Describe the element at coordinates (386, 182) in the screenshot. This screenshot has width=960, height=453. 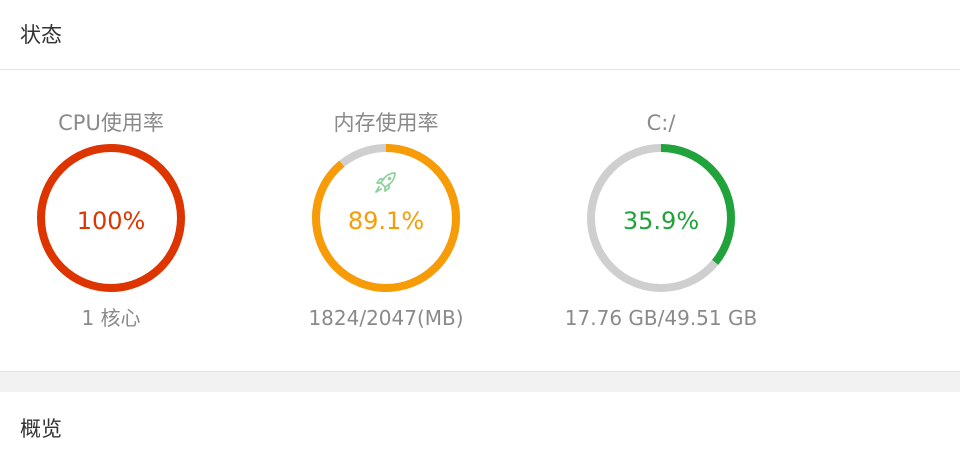
I see `rocket-icon` at that location.